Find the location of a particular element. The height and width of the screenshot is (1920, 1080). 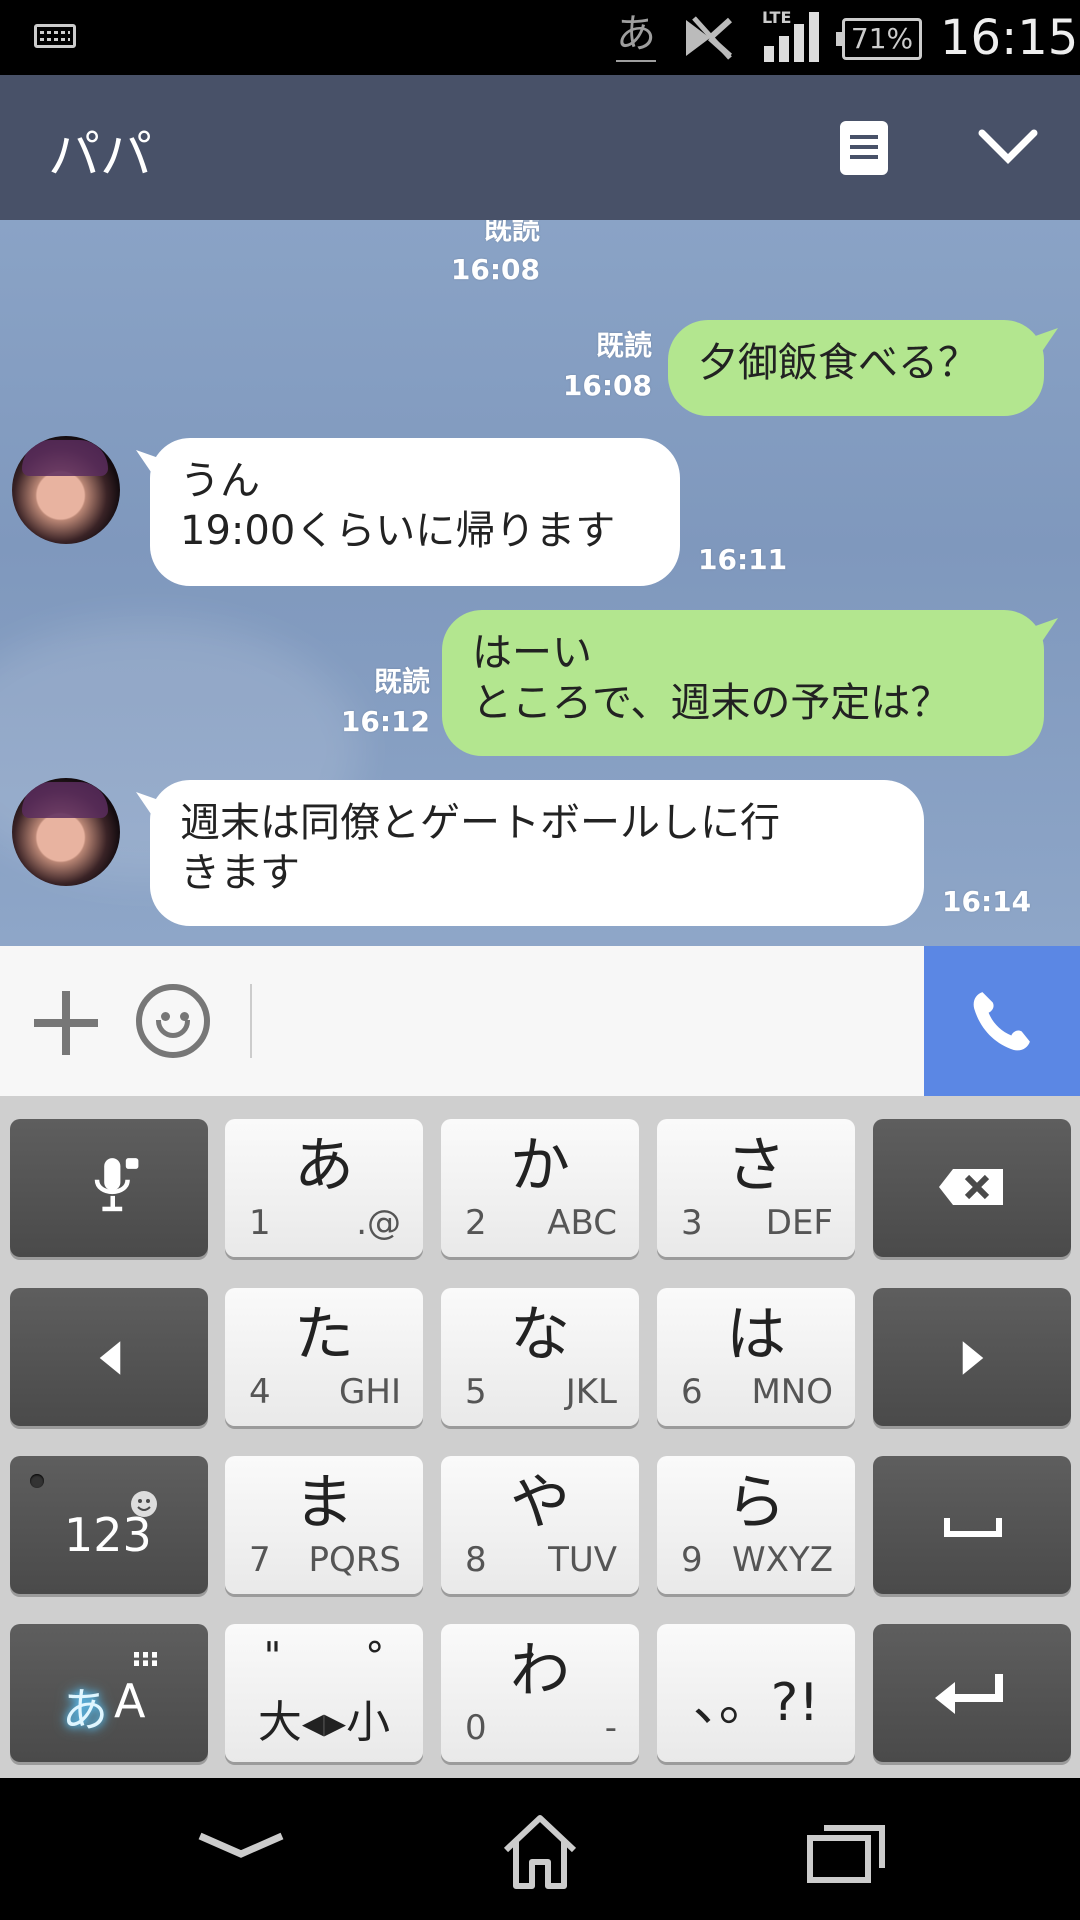

call-button is located at coordinates (1002, 1021).